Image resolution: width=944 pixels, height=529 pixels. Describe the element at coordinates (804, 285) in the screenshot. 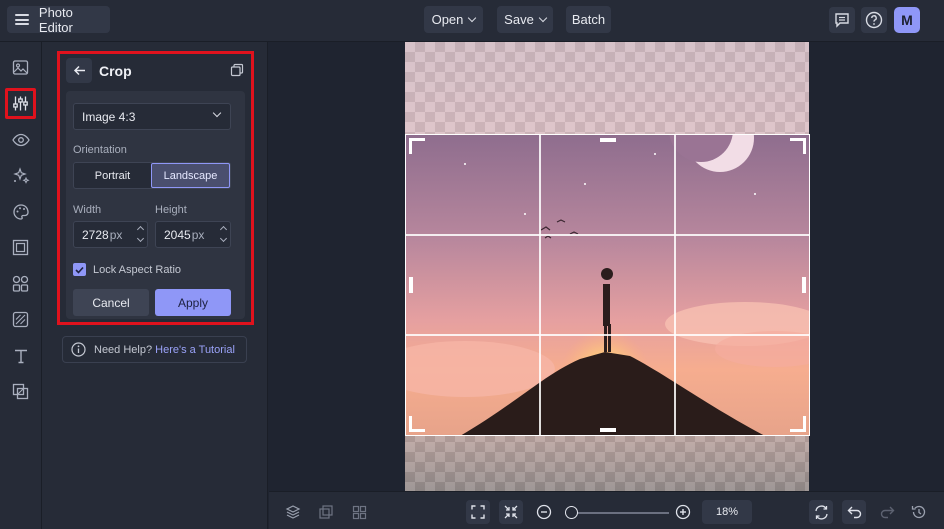

I see `crop-handle-right` at that location.